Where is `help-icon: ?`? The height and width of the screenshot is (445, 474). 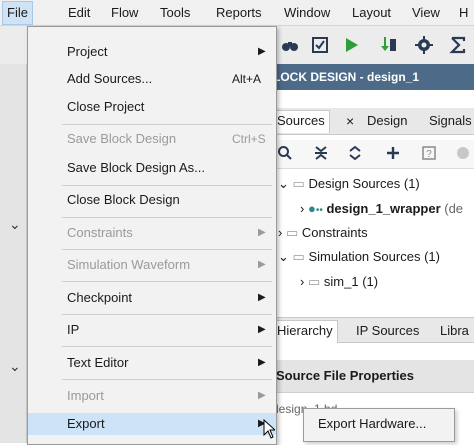
help-icon: ? is located at coordinates (429, 154).